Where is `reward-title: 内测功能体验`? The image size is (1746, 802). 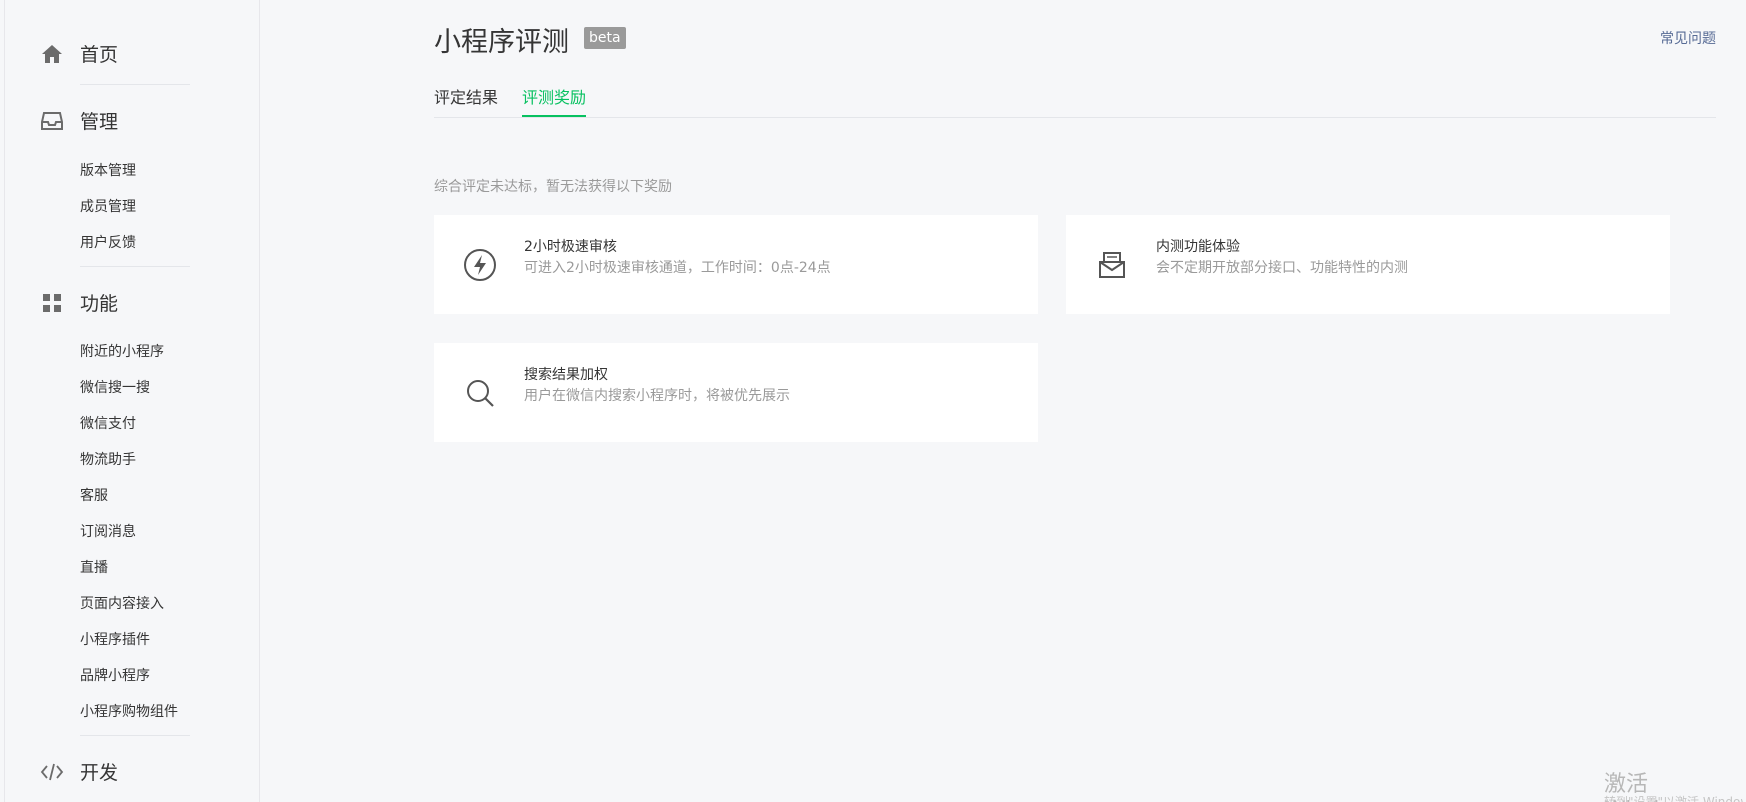 reward-title: 内测功能体验 is located at coordinates (1198, 247).